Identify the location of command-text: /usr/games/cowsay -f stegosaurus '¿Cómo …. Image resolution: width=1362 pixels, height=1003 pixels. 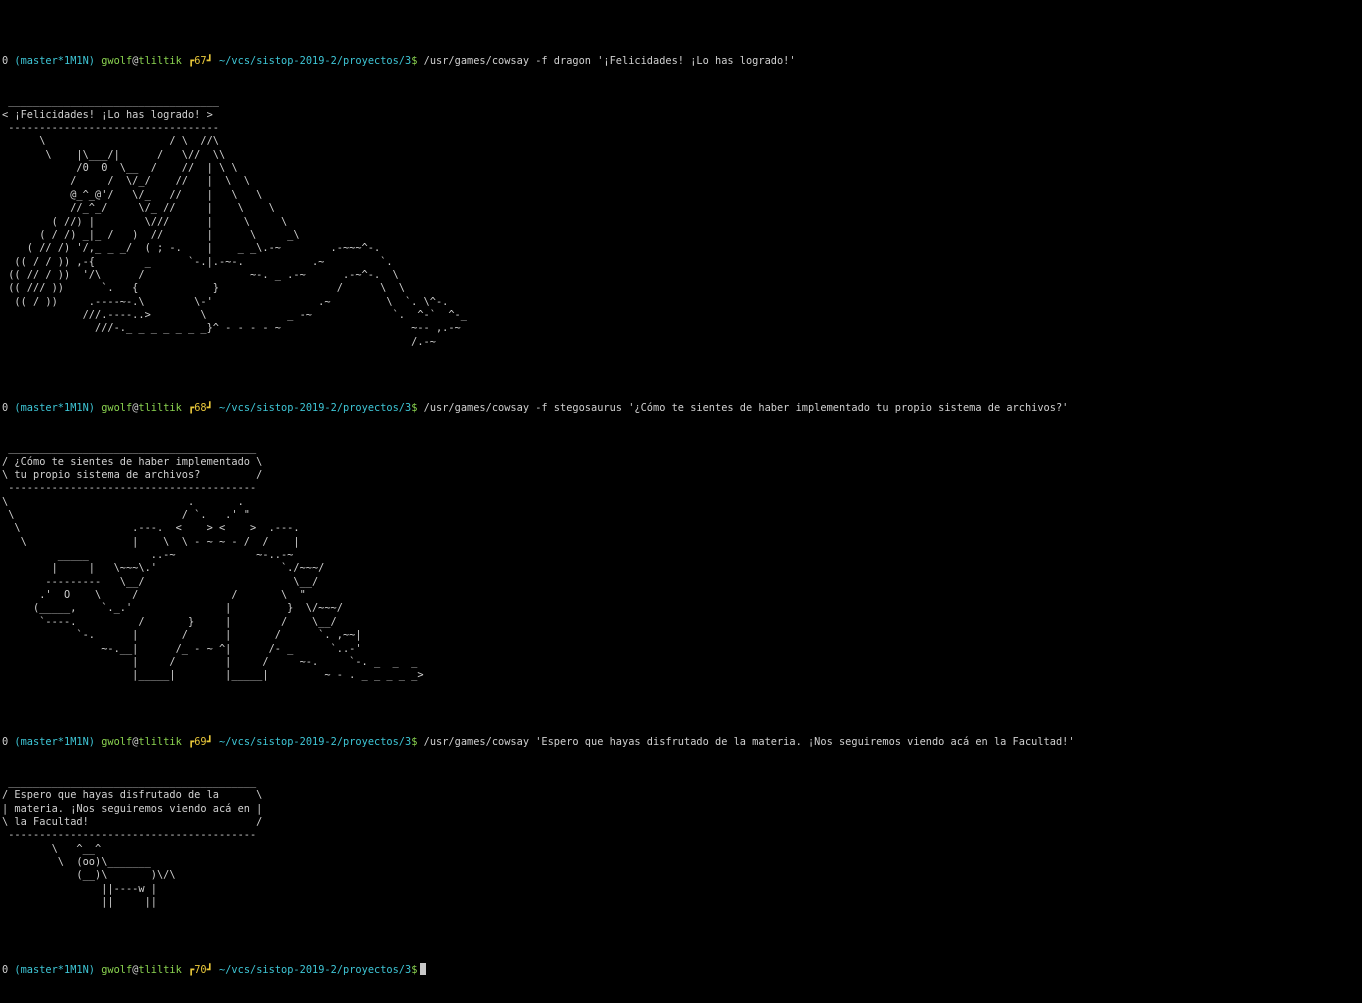
(746, 408).